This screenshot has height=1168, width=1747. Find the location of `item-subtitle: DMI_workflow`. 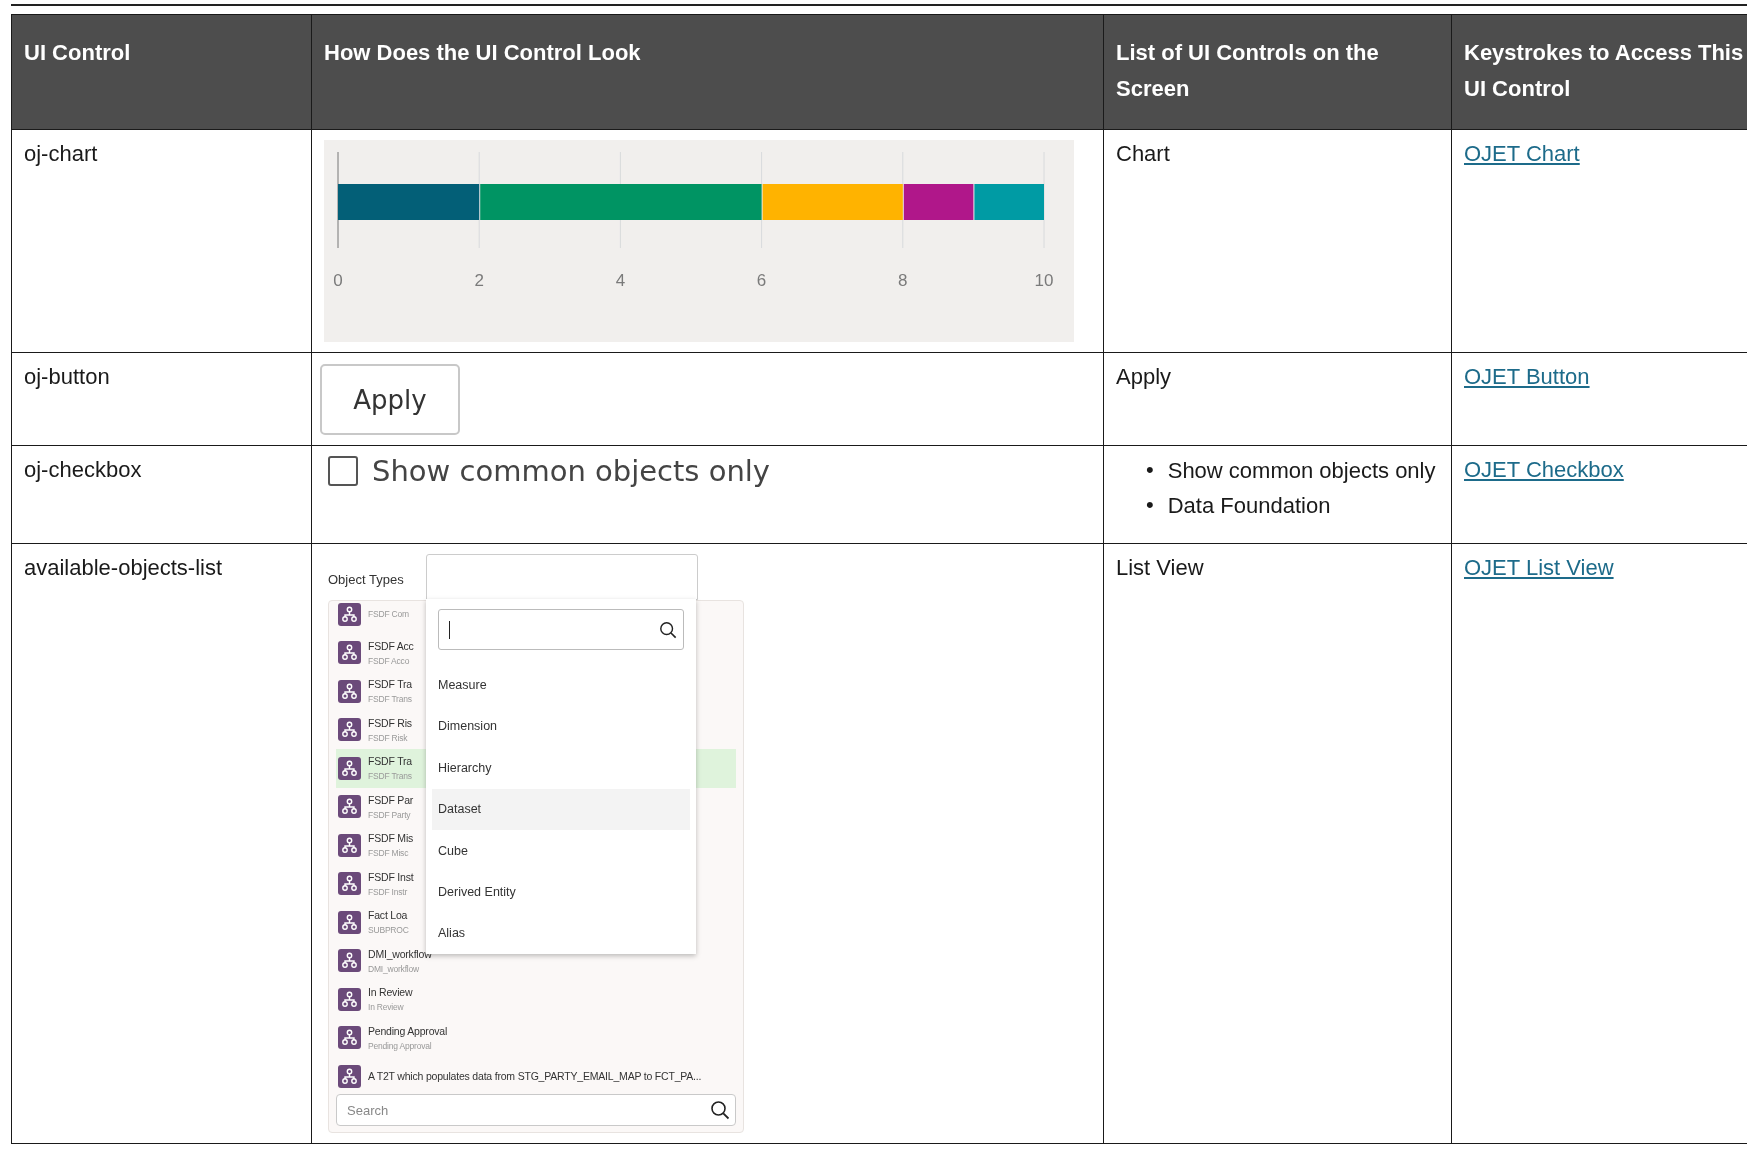

item-subtitle: DMI_workflow is located at coordinates (394, 968).